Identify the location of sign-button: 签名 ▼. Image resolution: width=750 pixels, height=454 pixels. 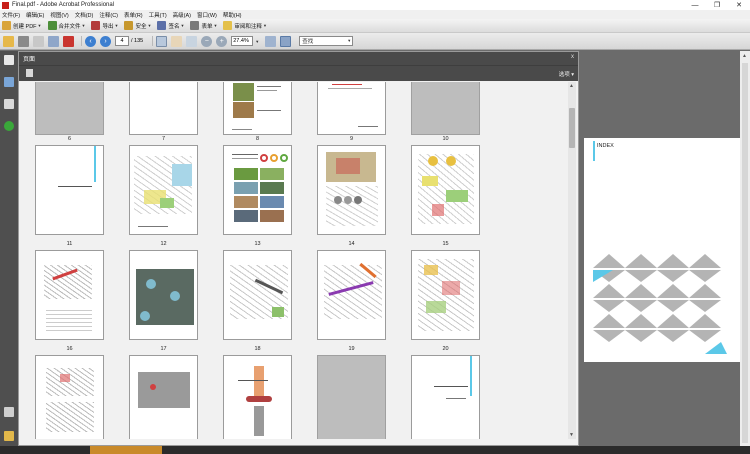
(170, 25).